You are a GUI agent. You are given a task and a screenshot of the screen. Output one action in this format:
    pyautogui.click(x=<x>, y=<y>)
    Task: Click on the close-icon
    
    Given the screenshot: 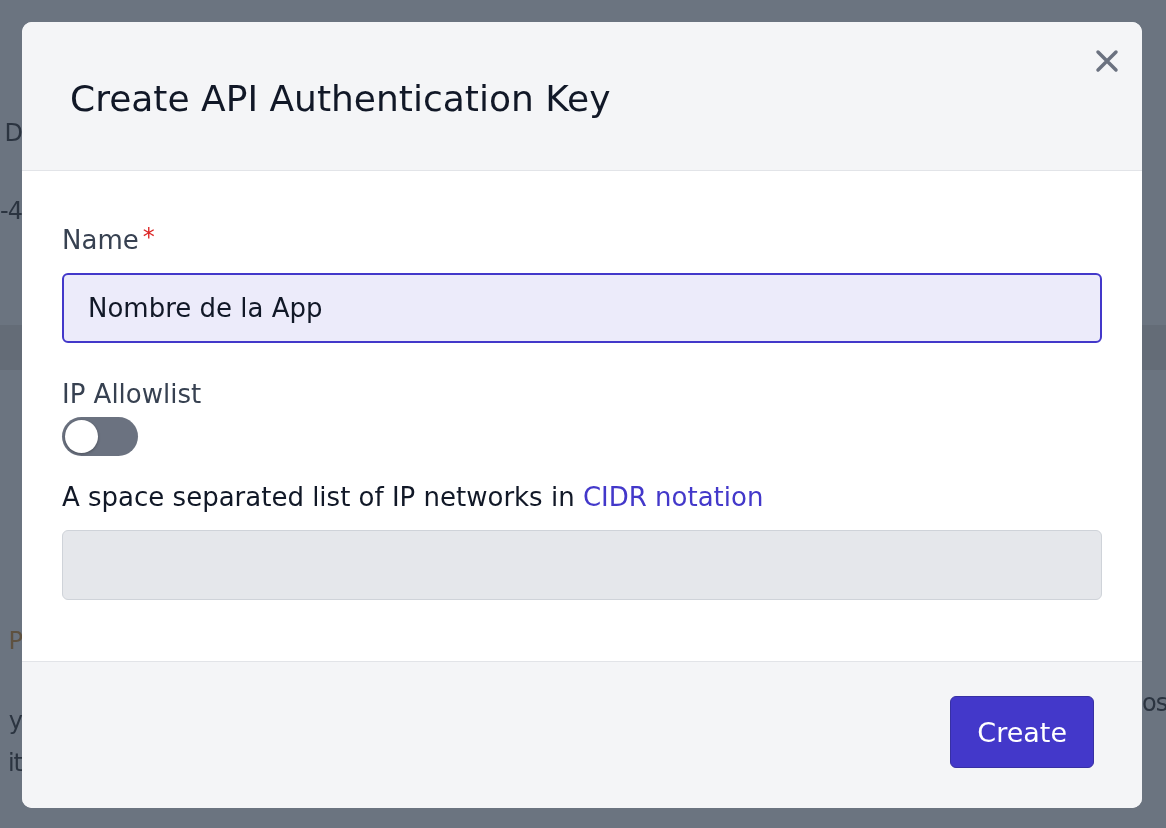 What is the action you would take?
    pyautogui.click(x=1107, y=61)
    